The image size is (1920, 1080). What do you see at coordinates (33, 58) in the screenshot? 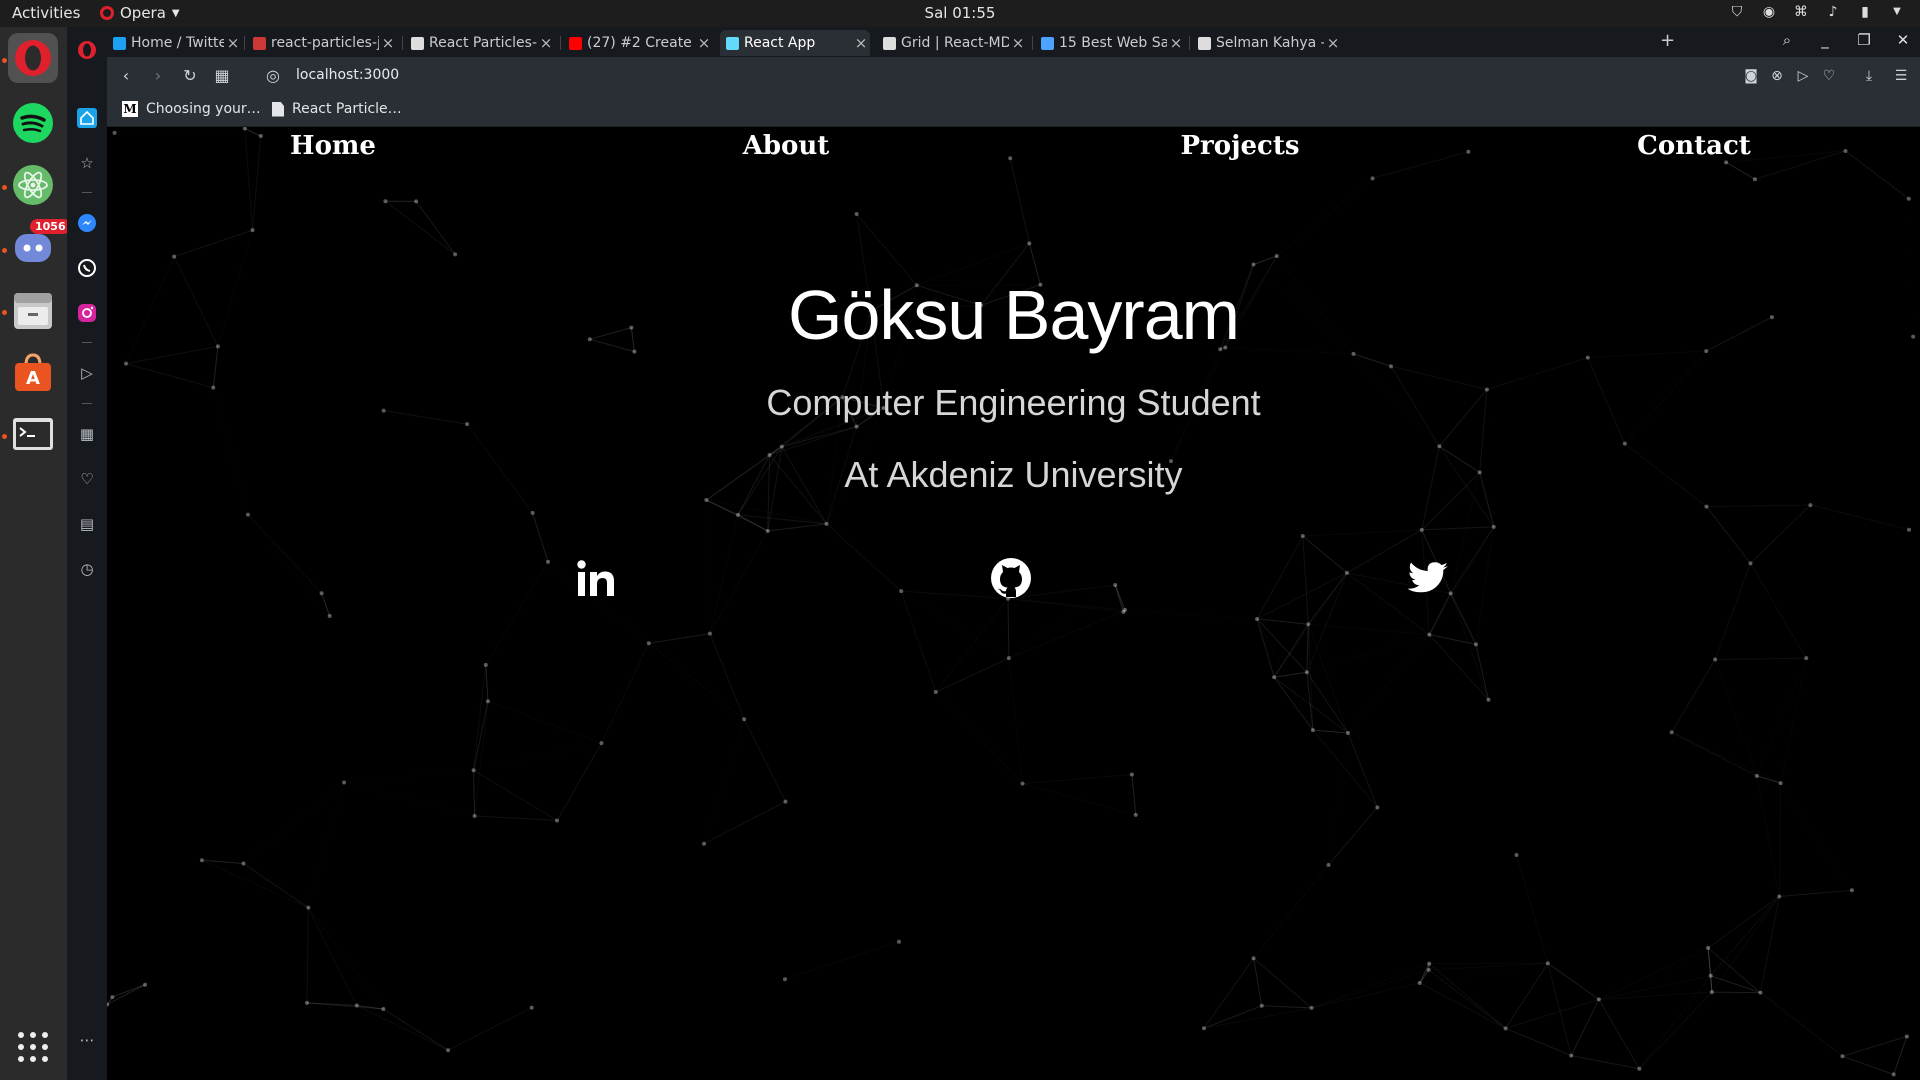
I see `dock-opera` at bounding box center [33, 58].